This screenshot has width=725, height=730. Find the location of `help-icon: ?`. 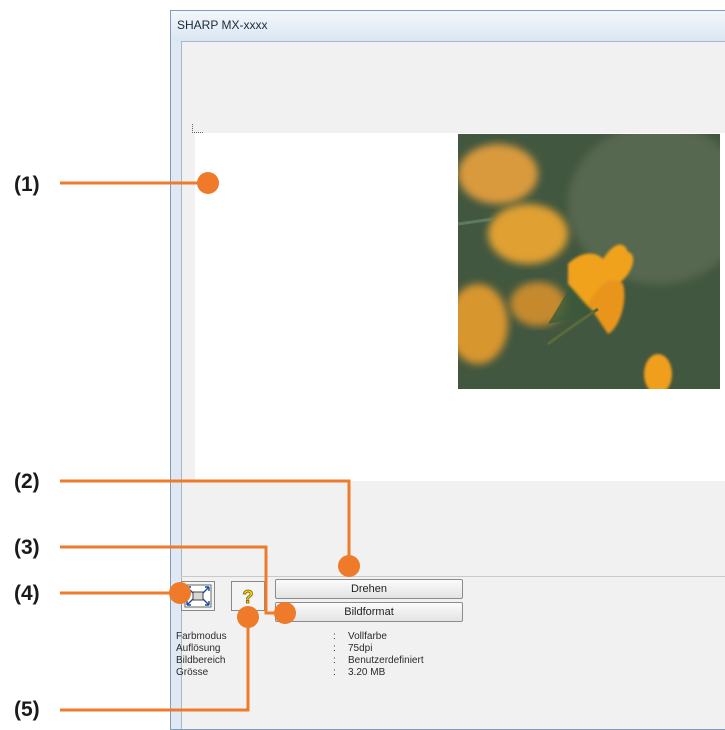

help-icon: ? is located at coordinates (248, 597).